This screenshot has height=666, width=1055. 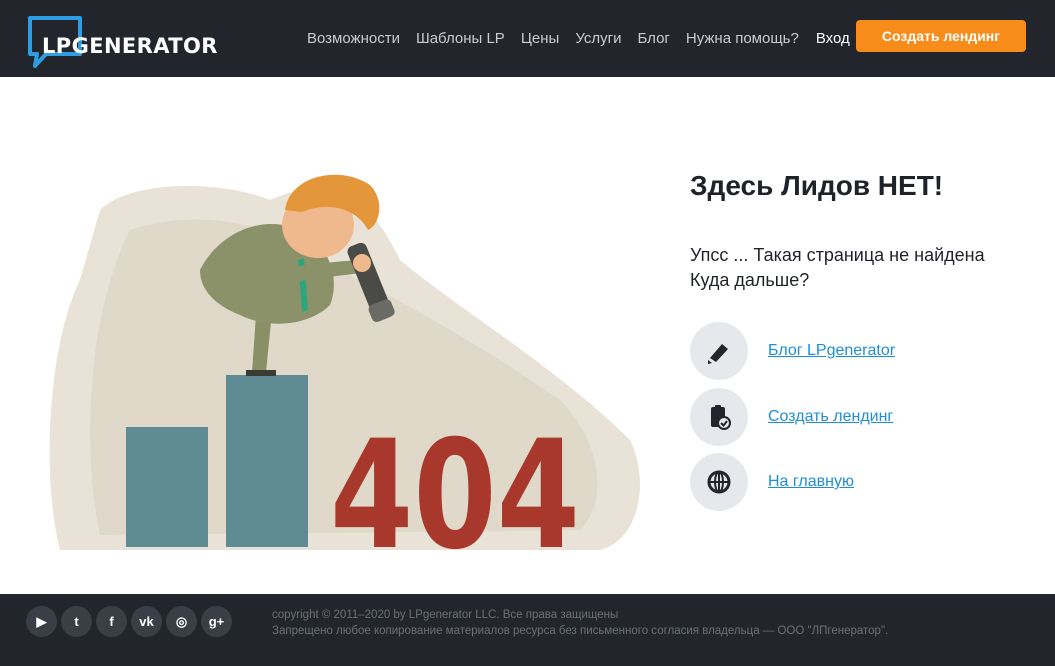 What do you see at coordinates (811, 482) in the screenshot?
I see `home-link: На главную` at bounding box center [811, 482].